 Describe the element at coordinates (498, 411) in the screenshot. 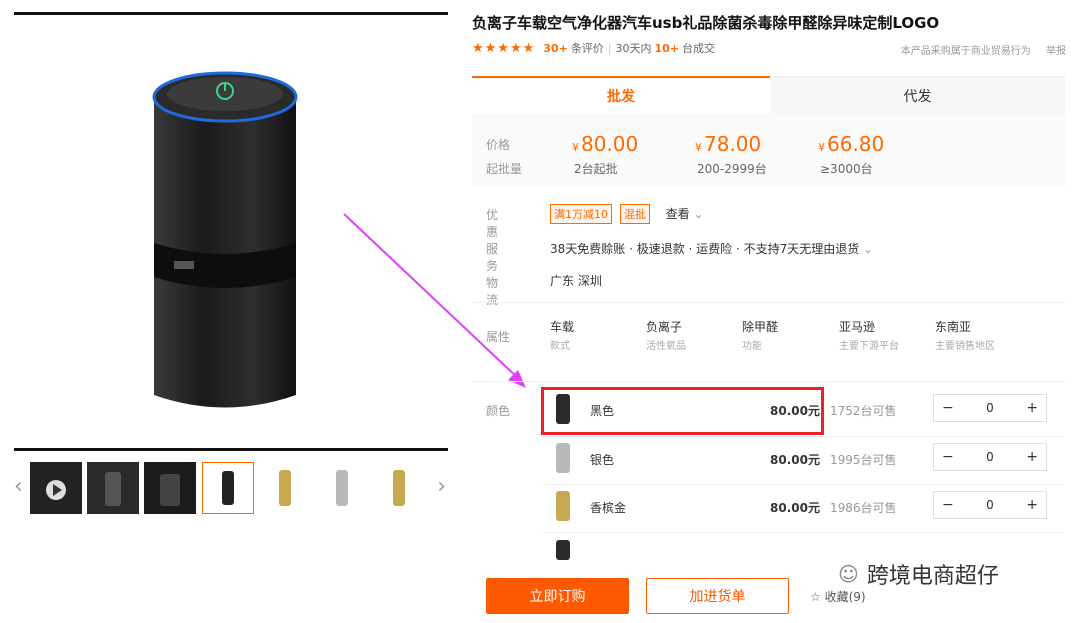

I see `color-label: 颜色` at that location.